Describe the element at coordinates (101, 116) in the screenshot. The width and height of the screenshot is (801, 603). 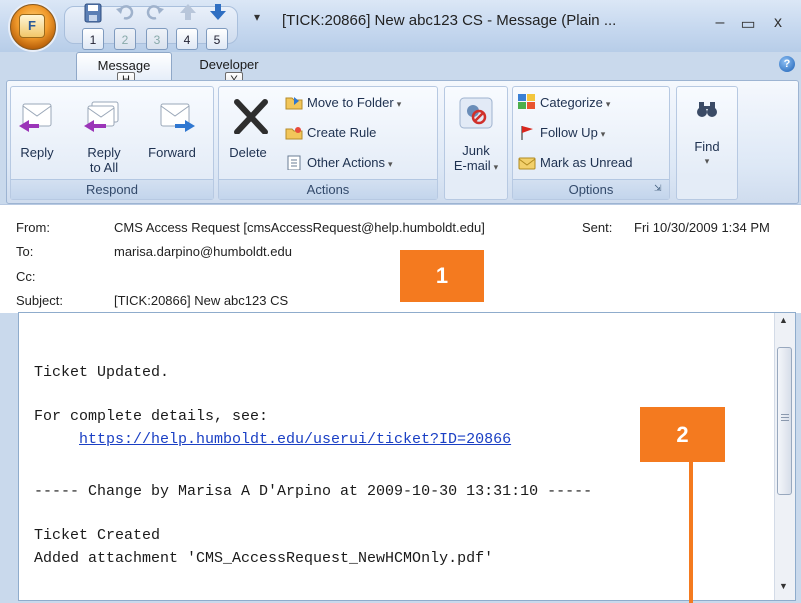
I see `reply-all-icon` at that location.